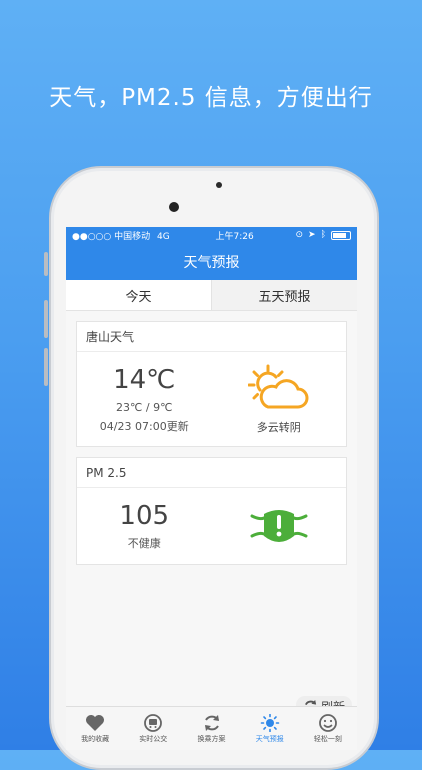 This screenshot has width=422, height=770. I want to click on status-time: 上午7:26, so click(234, 236).